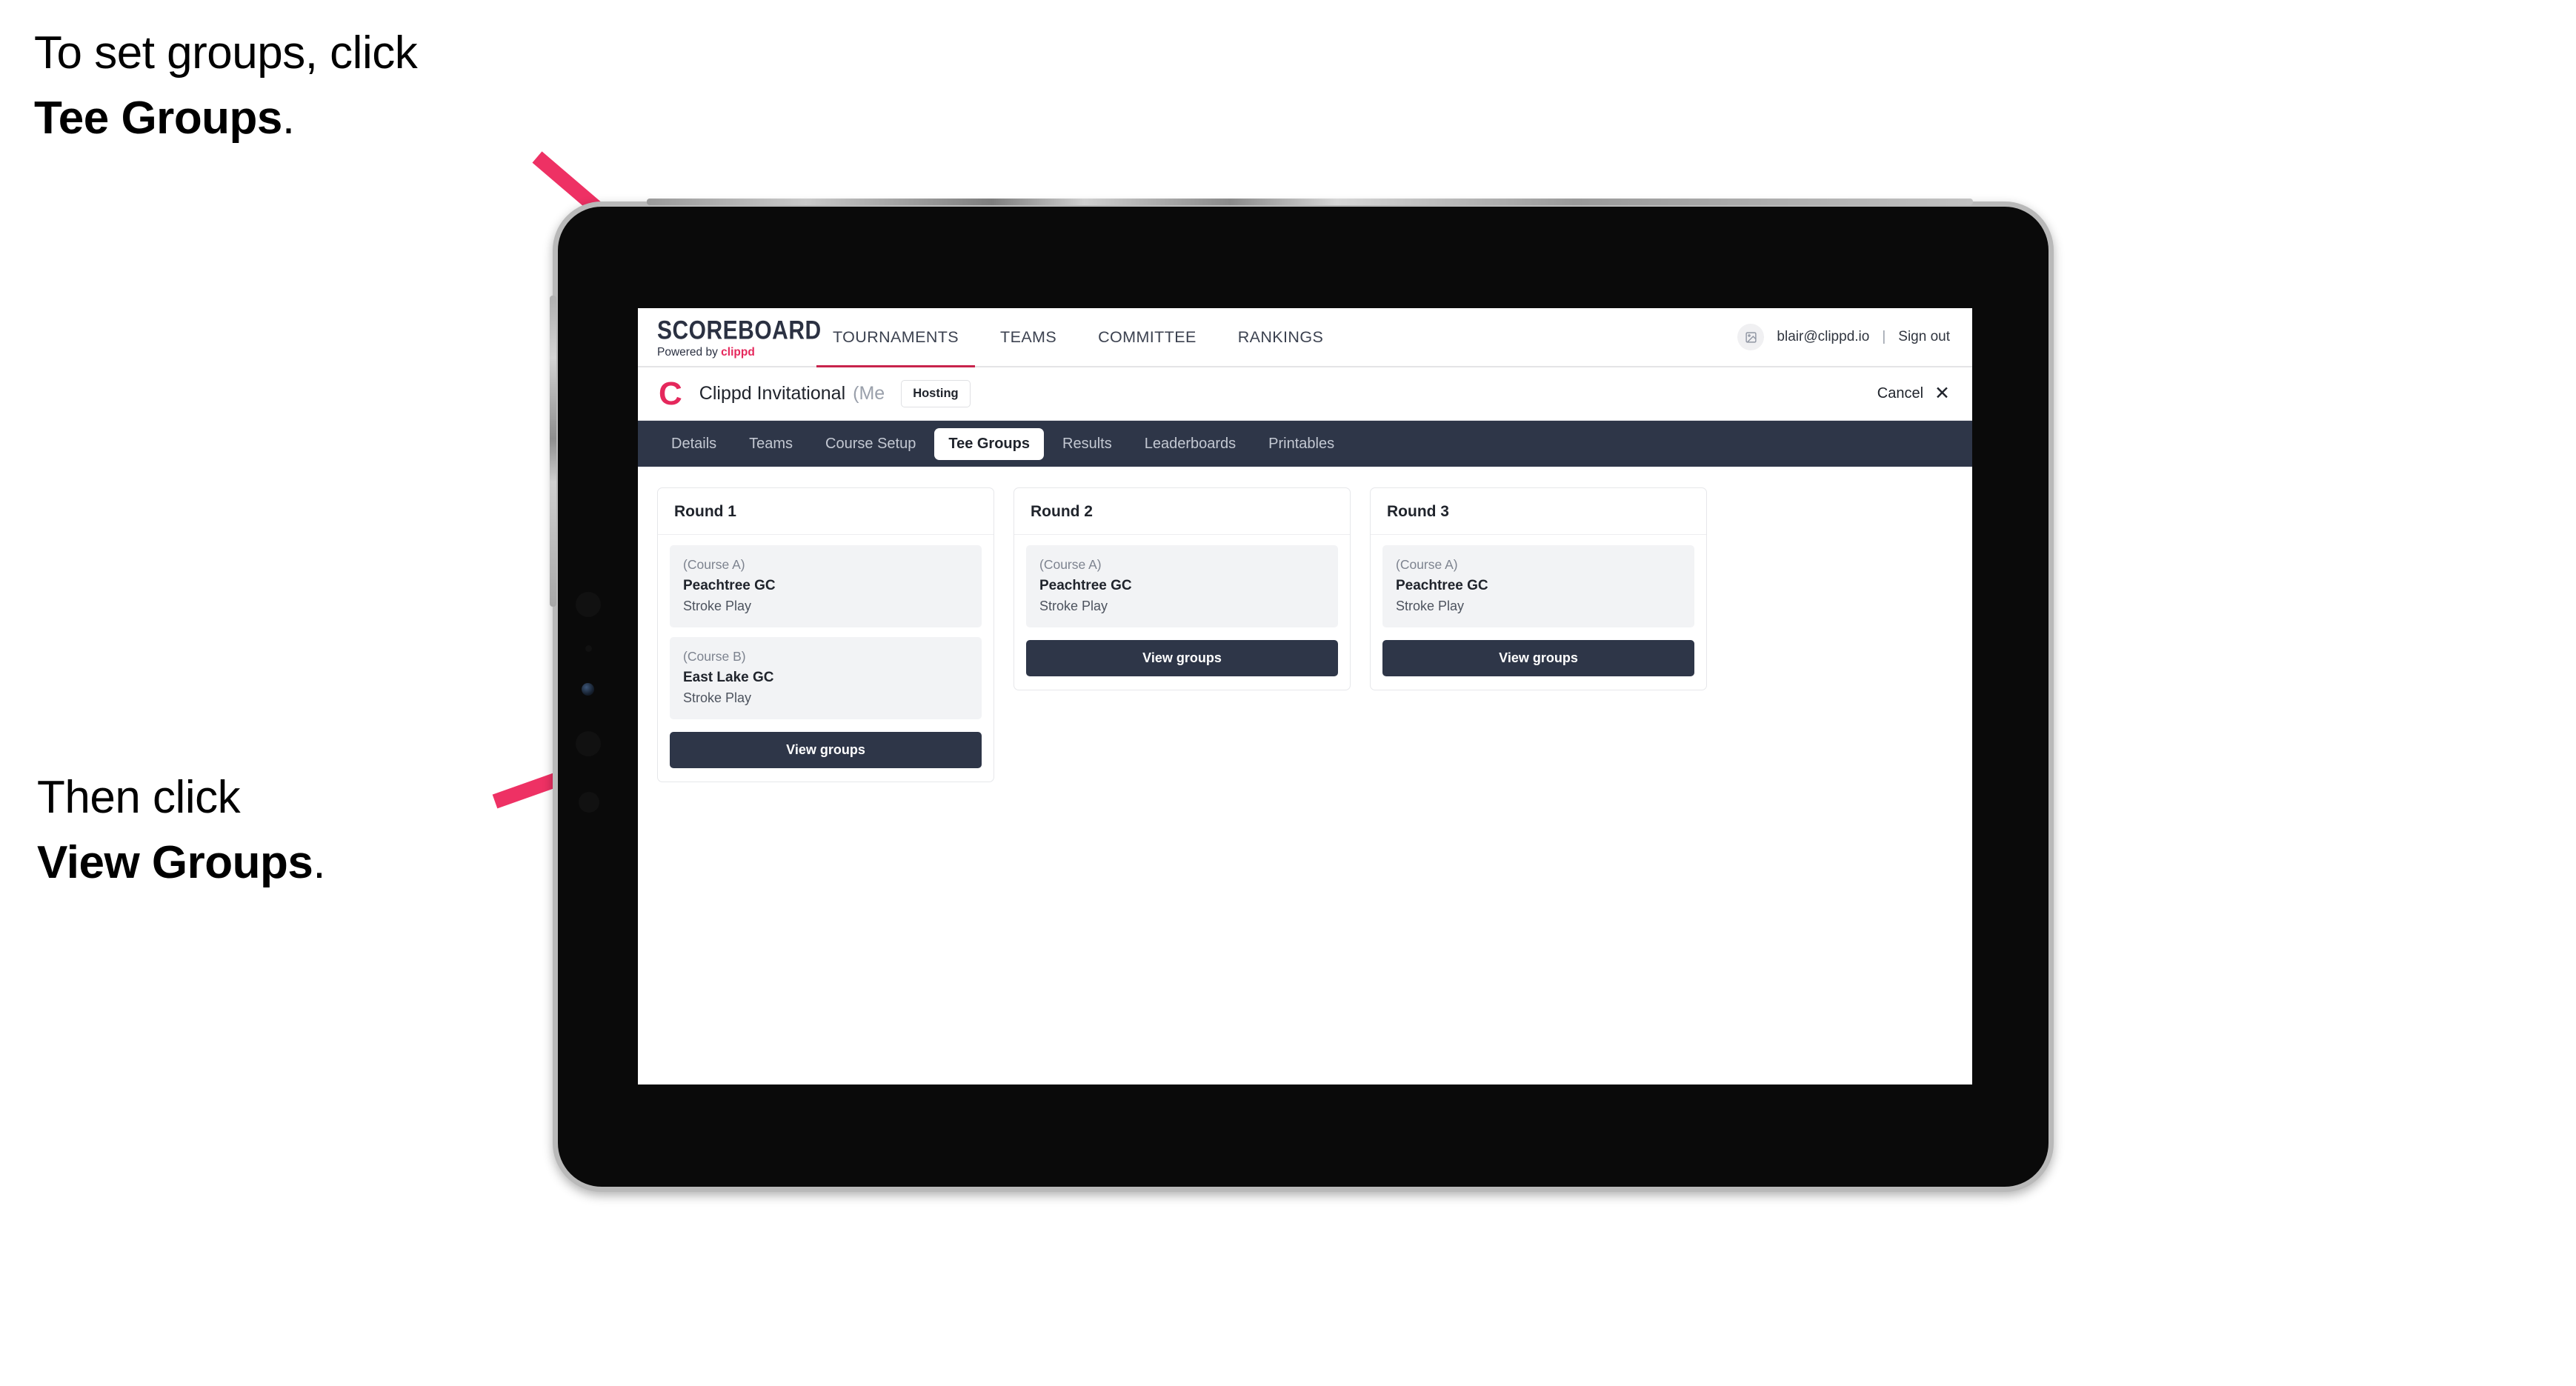 This screenshot has height=1386, width=2576. I want to click on tournament-subtitle: (Me, so click(869, 394).